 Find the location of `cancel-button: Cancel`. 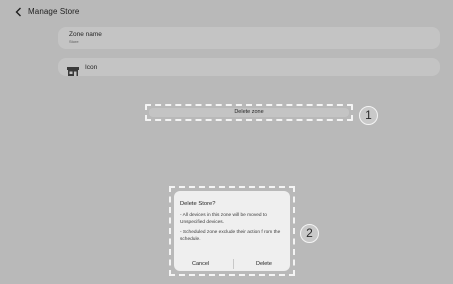

cancel-button: Cancel is located at coordinates (200, 264).